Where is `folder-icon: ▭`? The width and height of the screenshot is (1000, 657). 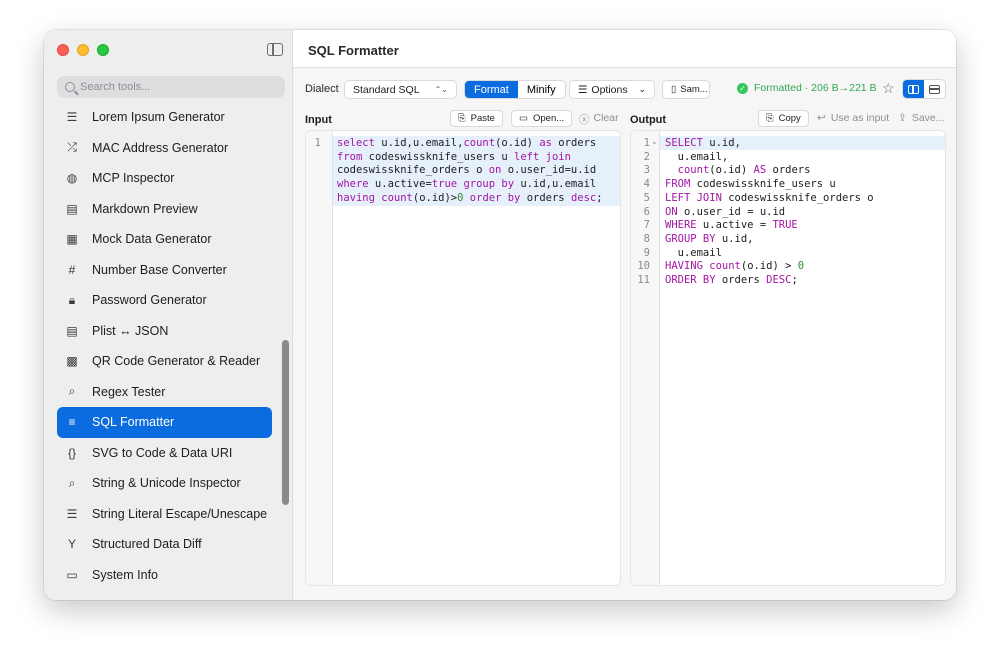
folder-icon: ▭ is located at coordinates (523, 118).